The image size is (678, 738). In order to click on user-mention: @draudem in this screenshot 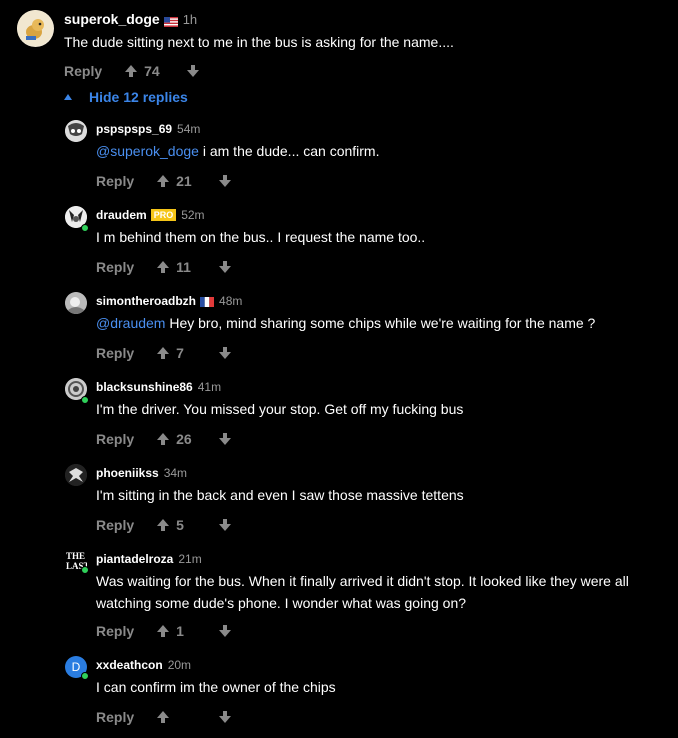, I will do `click(130, 323)`.